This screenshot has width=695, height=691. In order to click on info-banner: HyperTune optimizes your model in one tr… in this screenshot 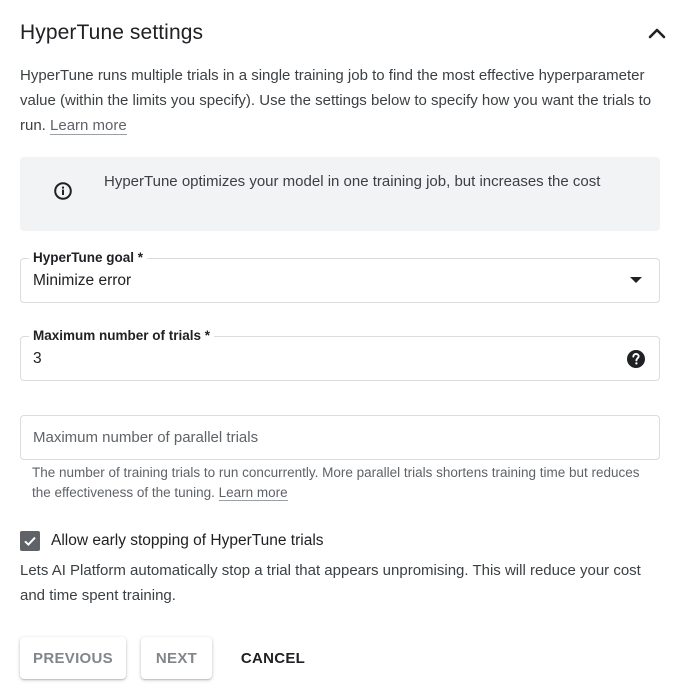, I will do `click(340, 194)`.